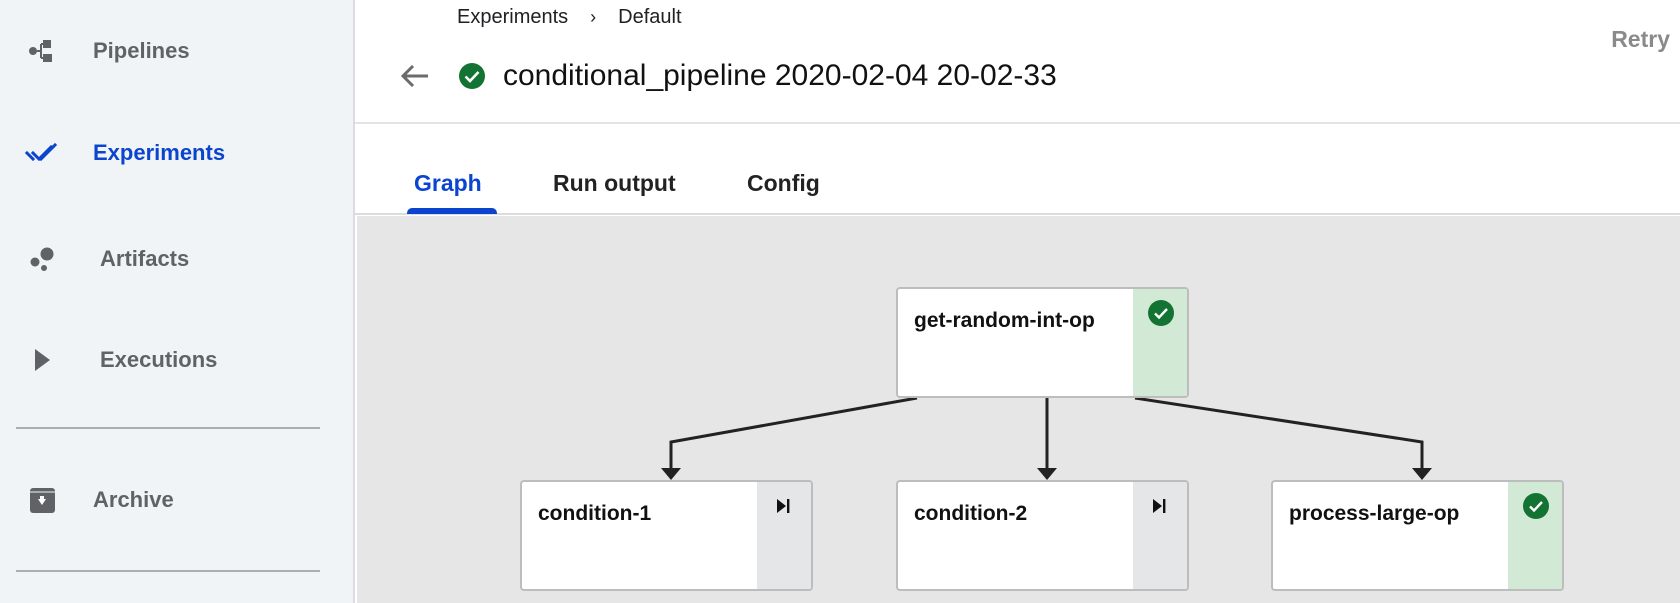 The image size is (1680, 603). What do you see at coordinates (1640, 39) in the screenshot?
I see `retry-button: Retry` at bounding box center [1640, 39].